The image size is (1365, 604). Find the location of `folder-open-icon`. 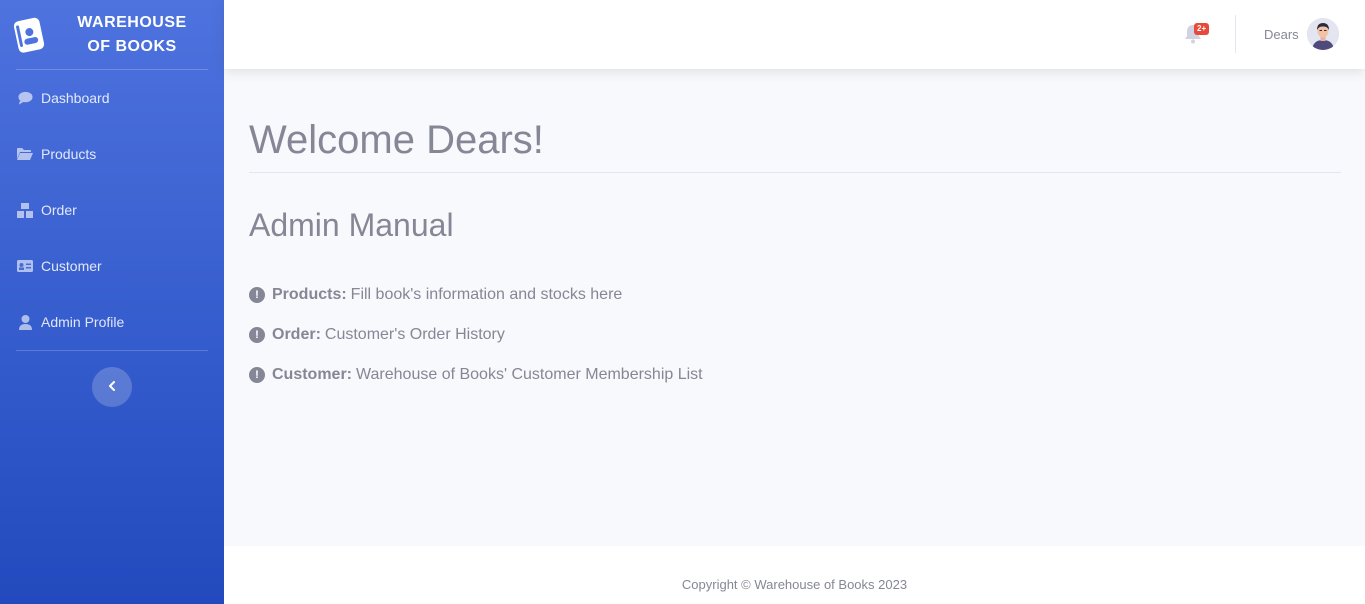

folder-open-icon is located at coordinates (25, 154).